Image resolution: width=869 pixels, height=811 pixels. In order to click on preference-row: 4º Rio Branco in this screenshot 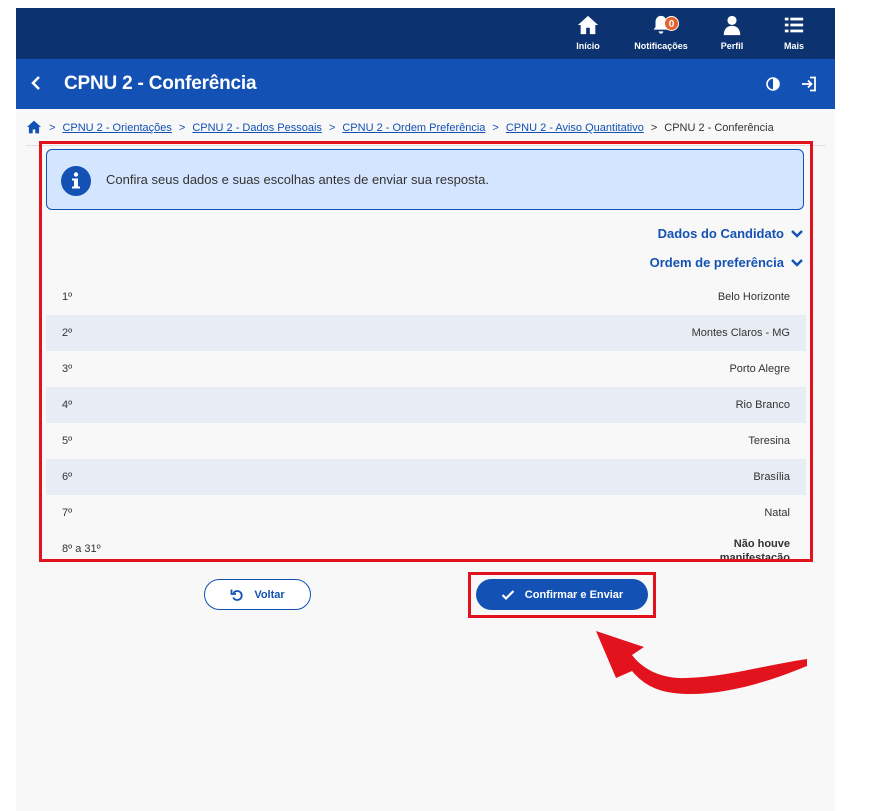, I will do `click(426, 405)`.